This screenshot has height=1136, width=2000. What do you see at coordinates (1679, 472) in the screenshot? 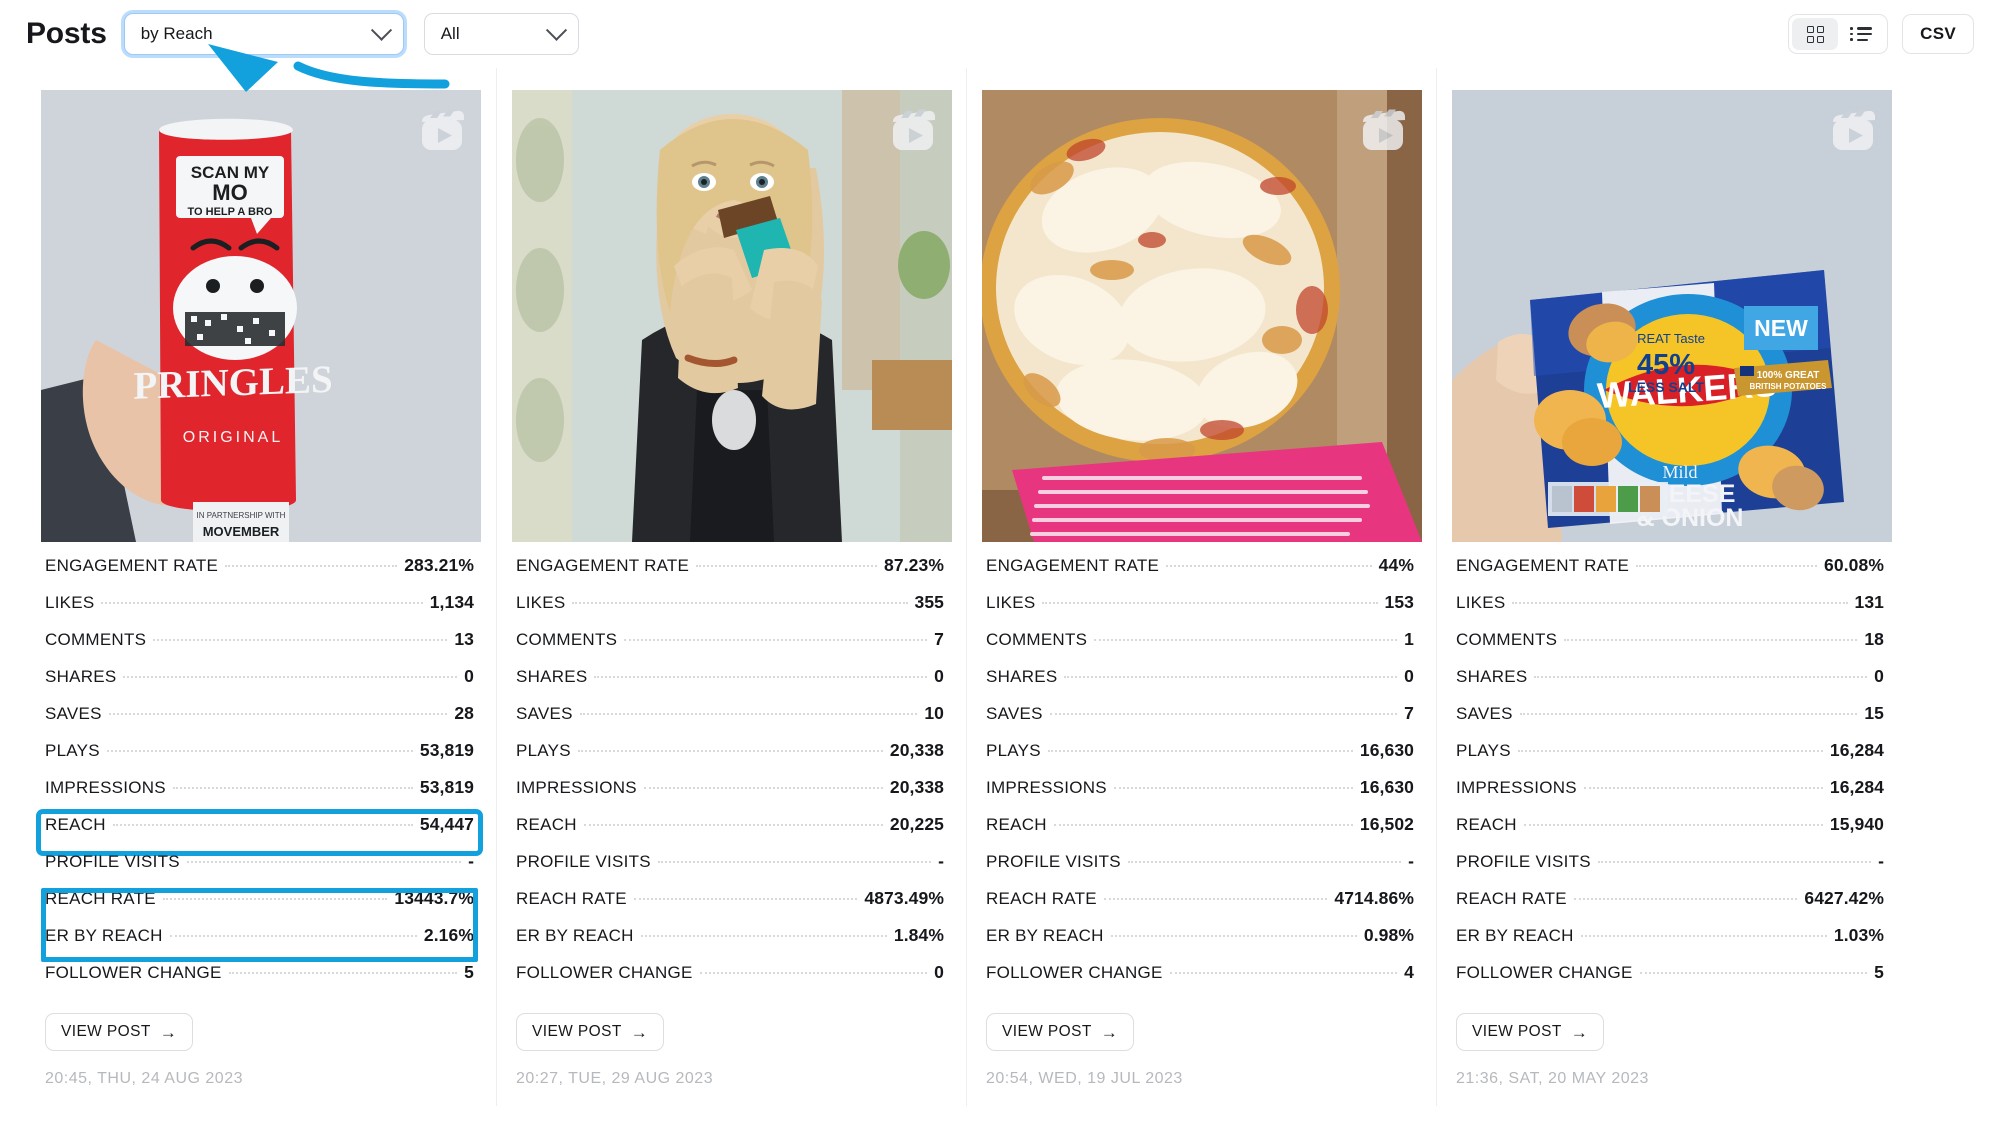
I see `svg-text: Mild` at bounding box center [1679, 472].